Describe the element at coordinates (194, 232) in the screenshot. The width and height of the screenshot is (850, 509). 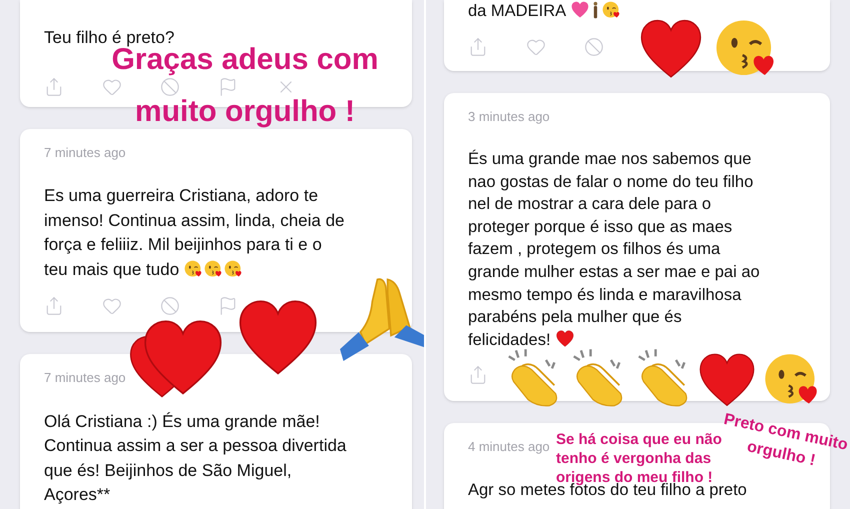
I see `comment-text: Es uma guerreira Cristiana, adoro te imenso! Continua assim, linda, cheia de força e feliiiz. Mil beijinhos para ti e o teu mais que tudo` at that location.